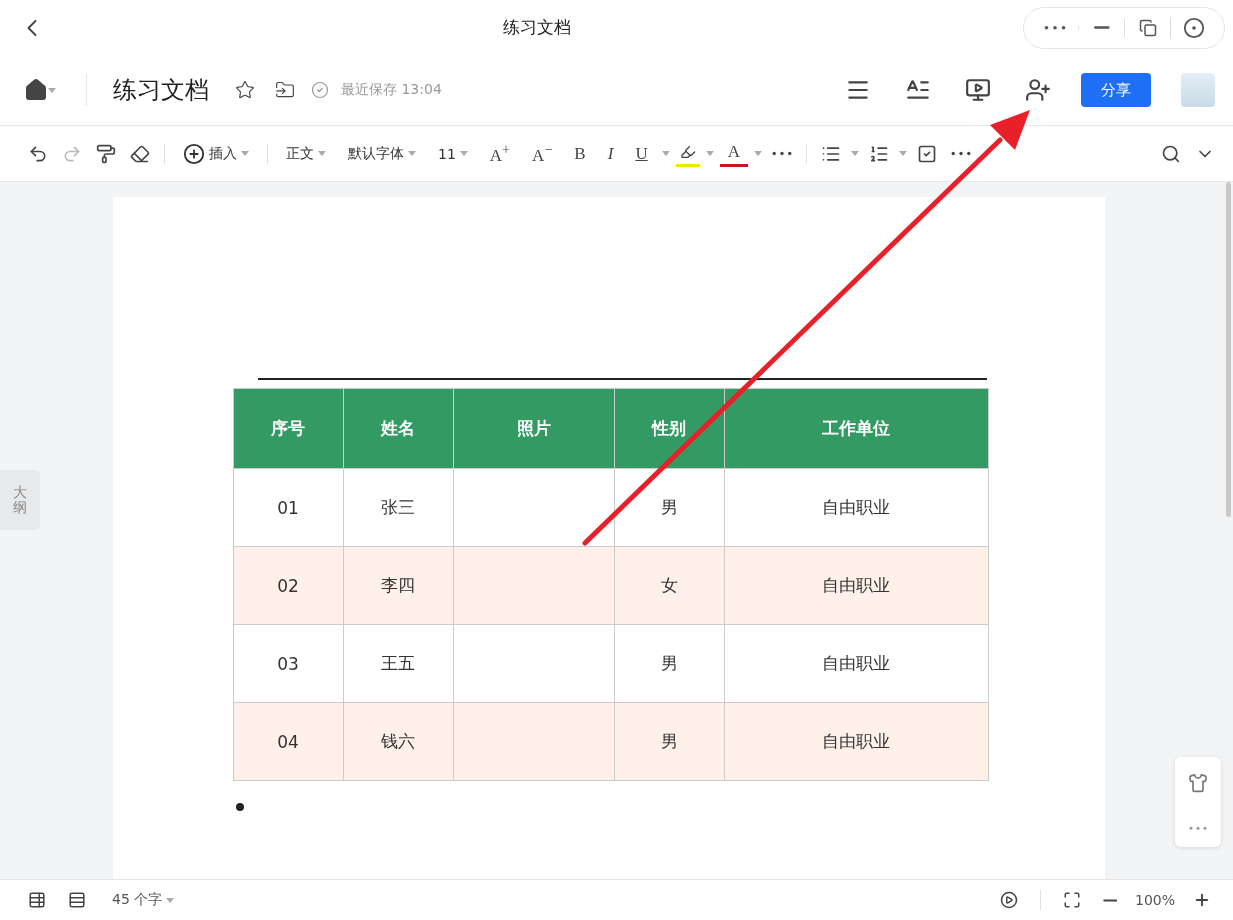 This screenshot has width=1233, height=920. What do you see at coordinates (106, 153) in the screenshot?
I see `paint-roller-icon` at bounding box center [106, 153].